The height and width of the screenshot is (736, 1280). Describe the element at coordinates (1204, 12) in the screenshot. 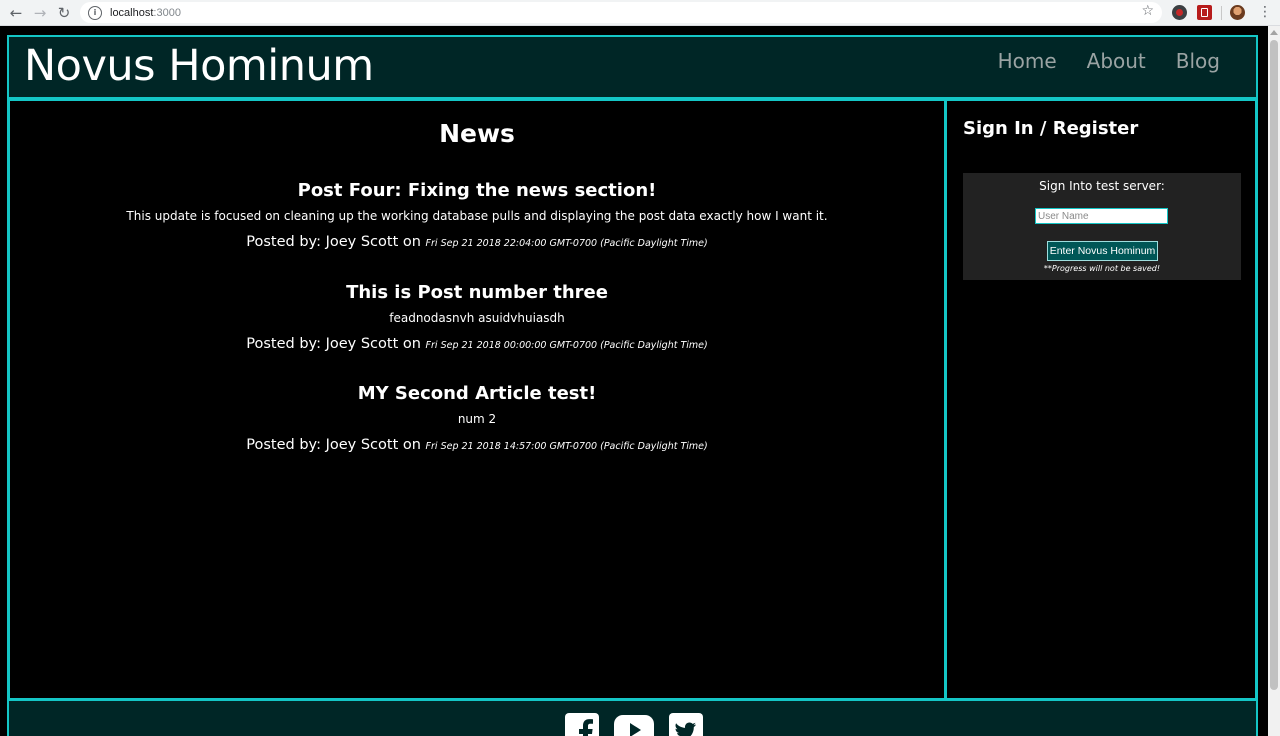

I see `pdf-extension-icon` at that location.